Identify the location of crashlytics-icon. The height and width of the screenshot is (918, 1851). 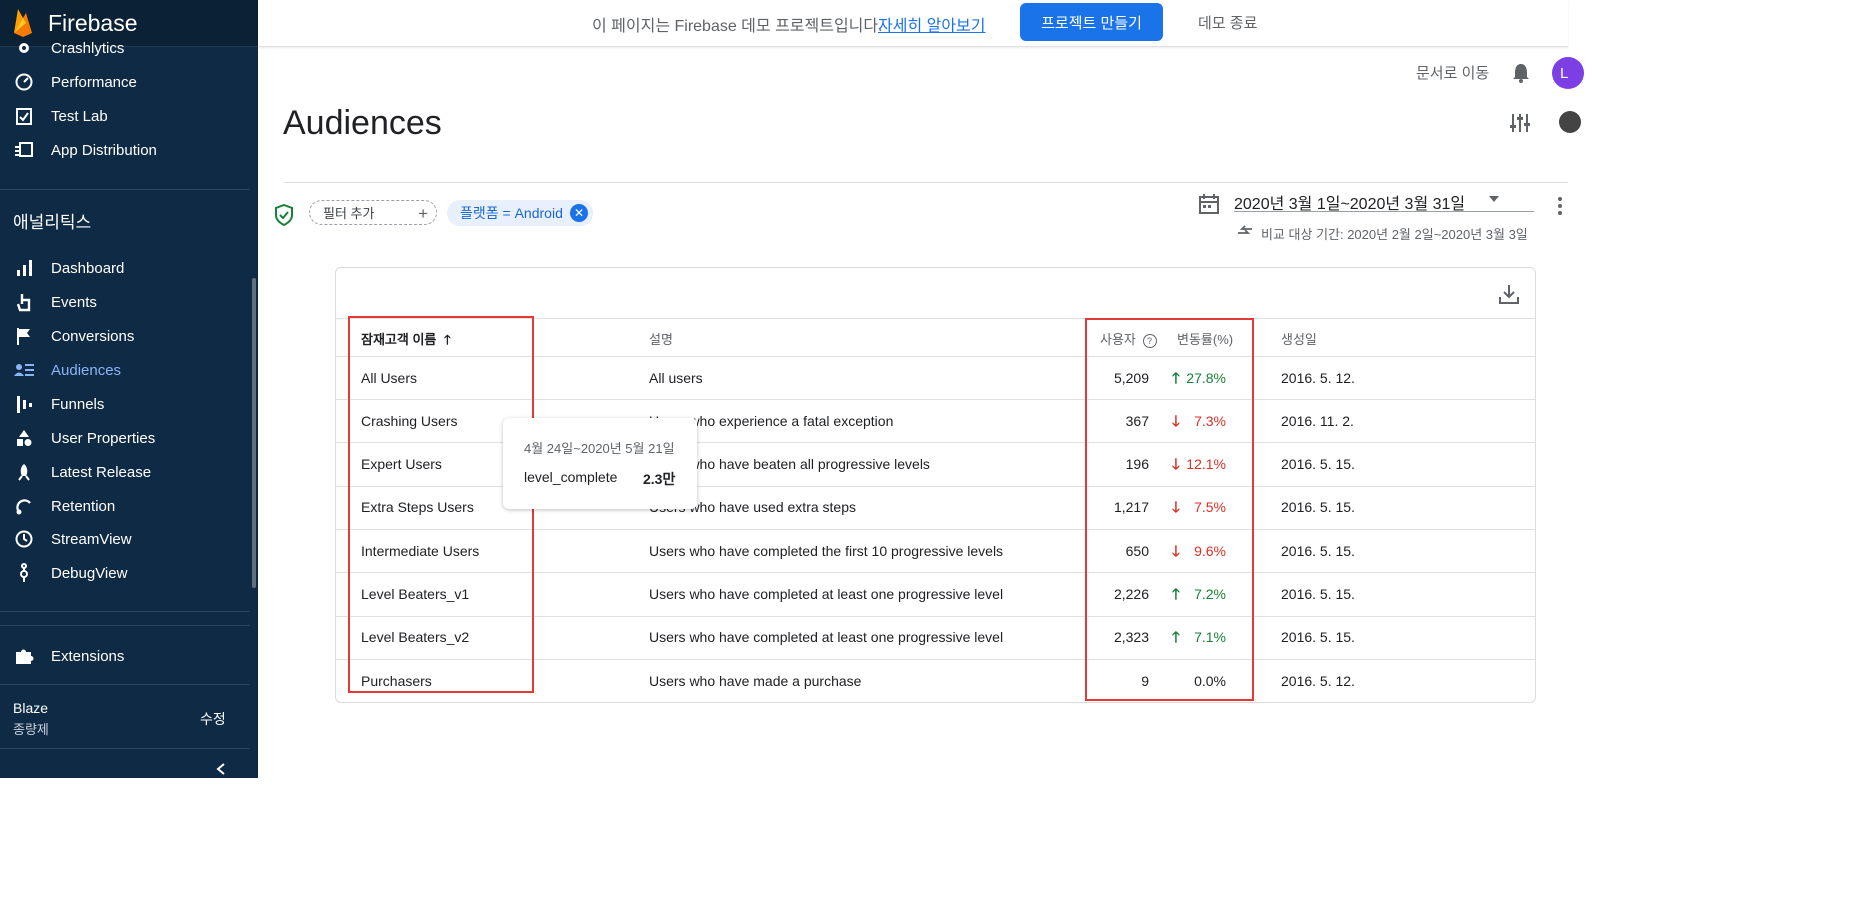
(24, 48).